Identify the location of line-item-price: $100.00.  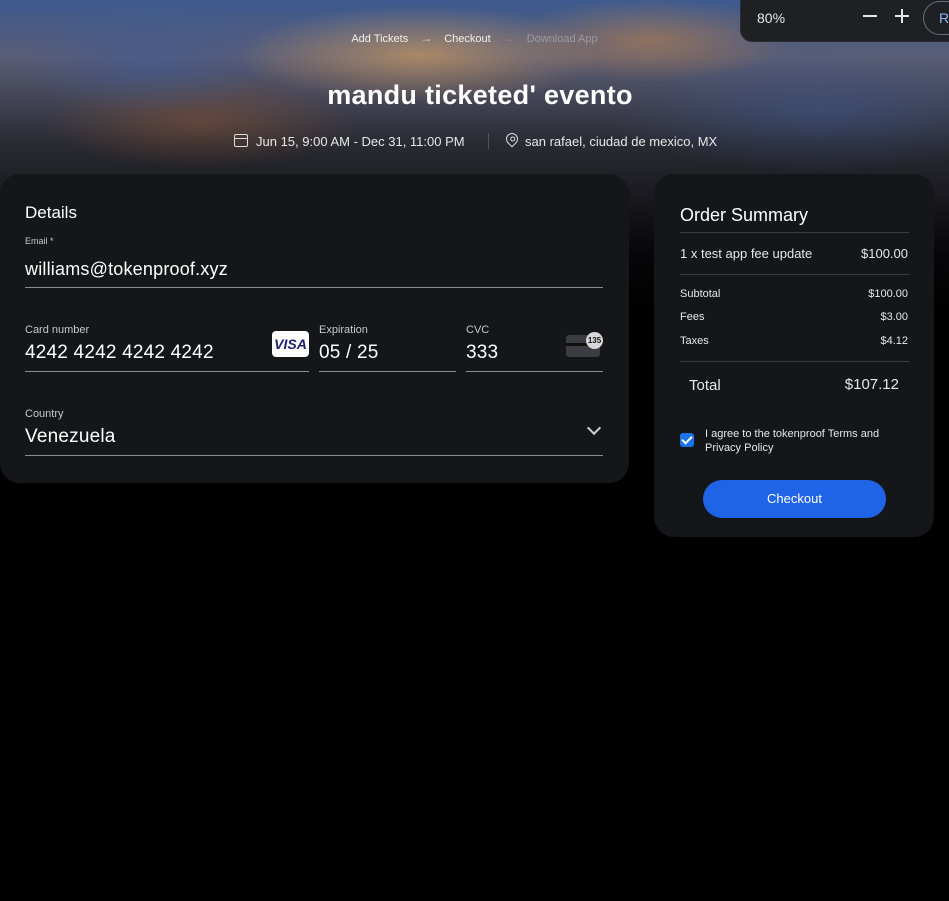
(884, 253).